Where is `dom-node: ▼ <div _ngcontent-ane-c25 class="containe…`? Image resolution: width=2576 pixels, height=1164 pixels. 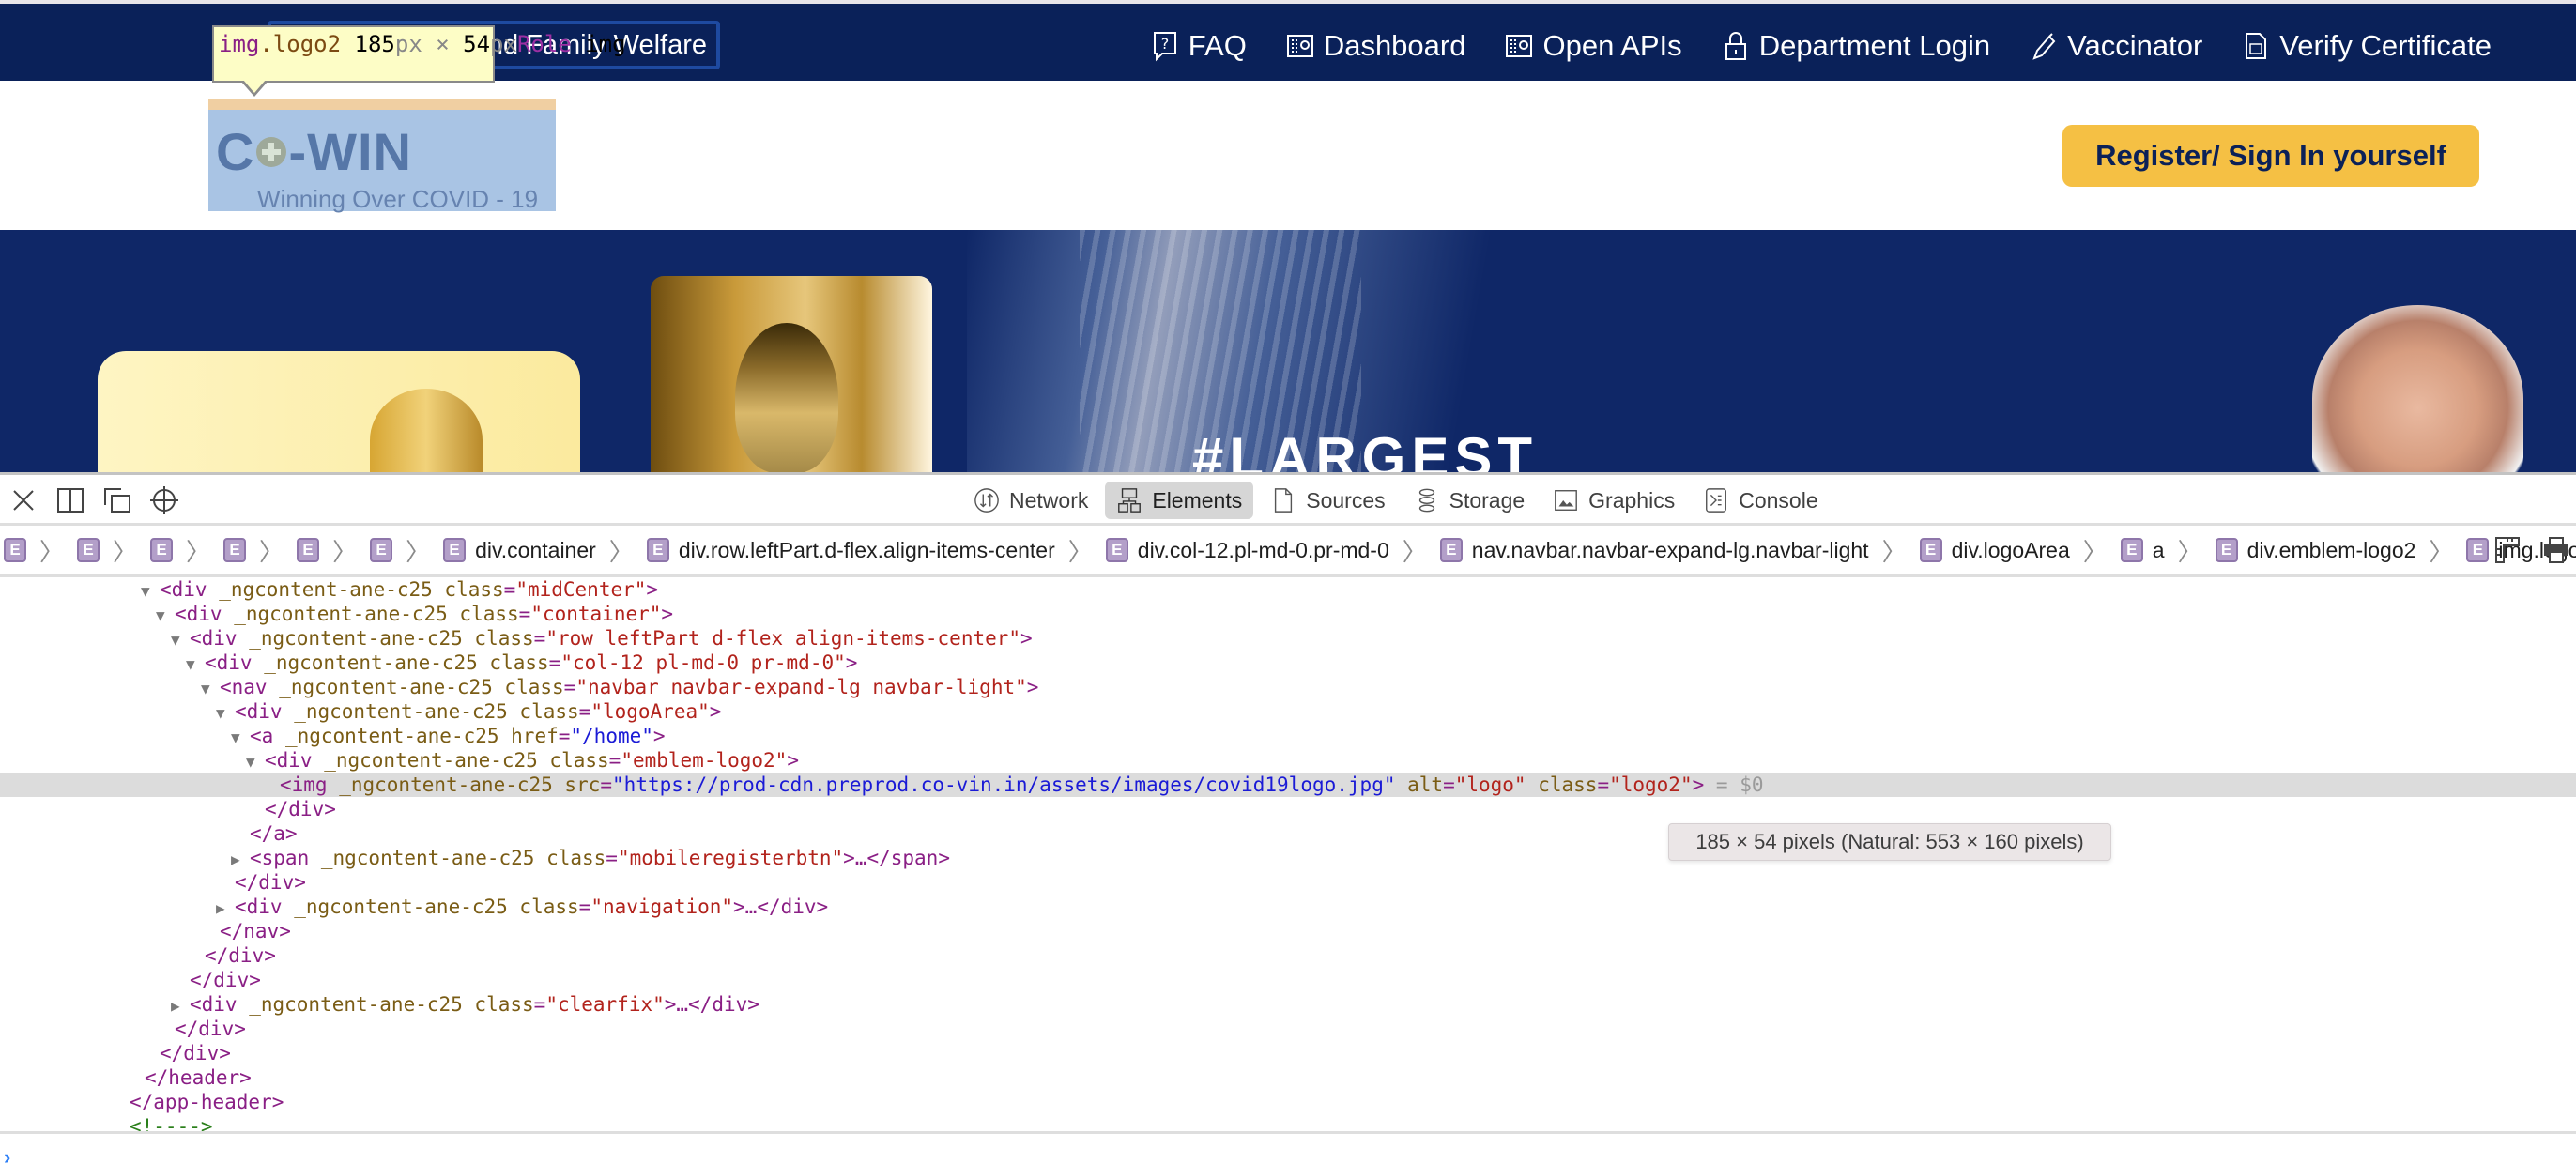 dom-node: ▼ <div _ngcontent-ane-c25 class="containe… is located at coordinates (1288, 614).